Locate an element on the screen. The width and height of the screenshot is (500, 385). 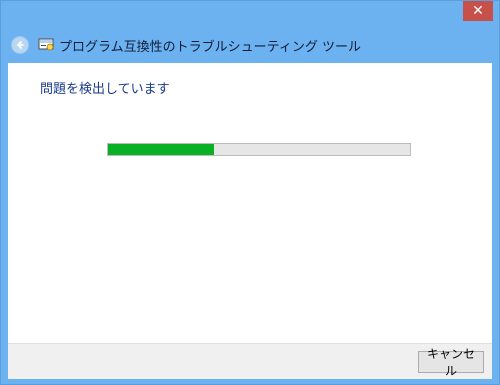
progress-bar is located at coordinates (259, 149).